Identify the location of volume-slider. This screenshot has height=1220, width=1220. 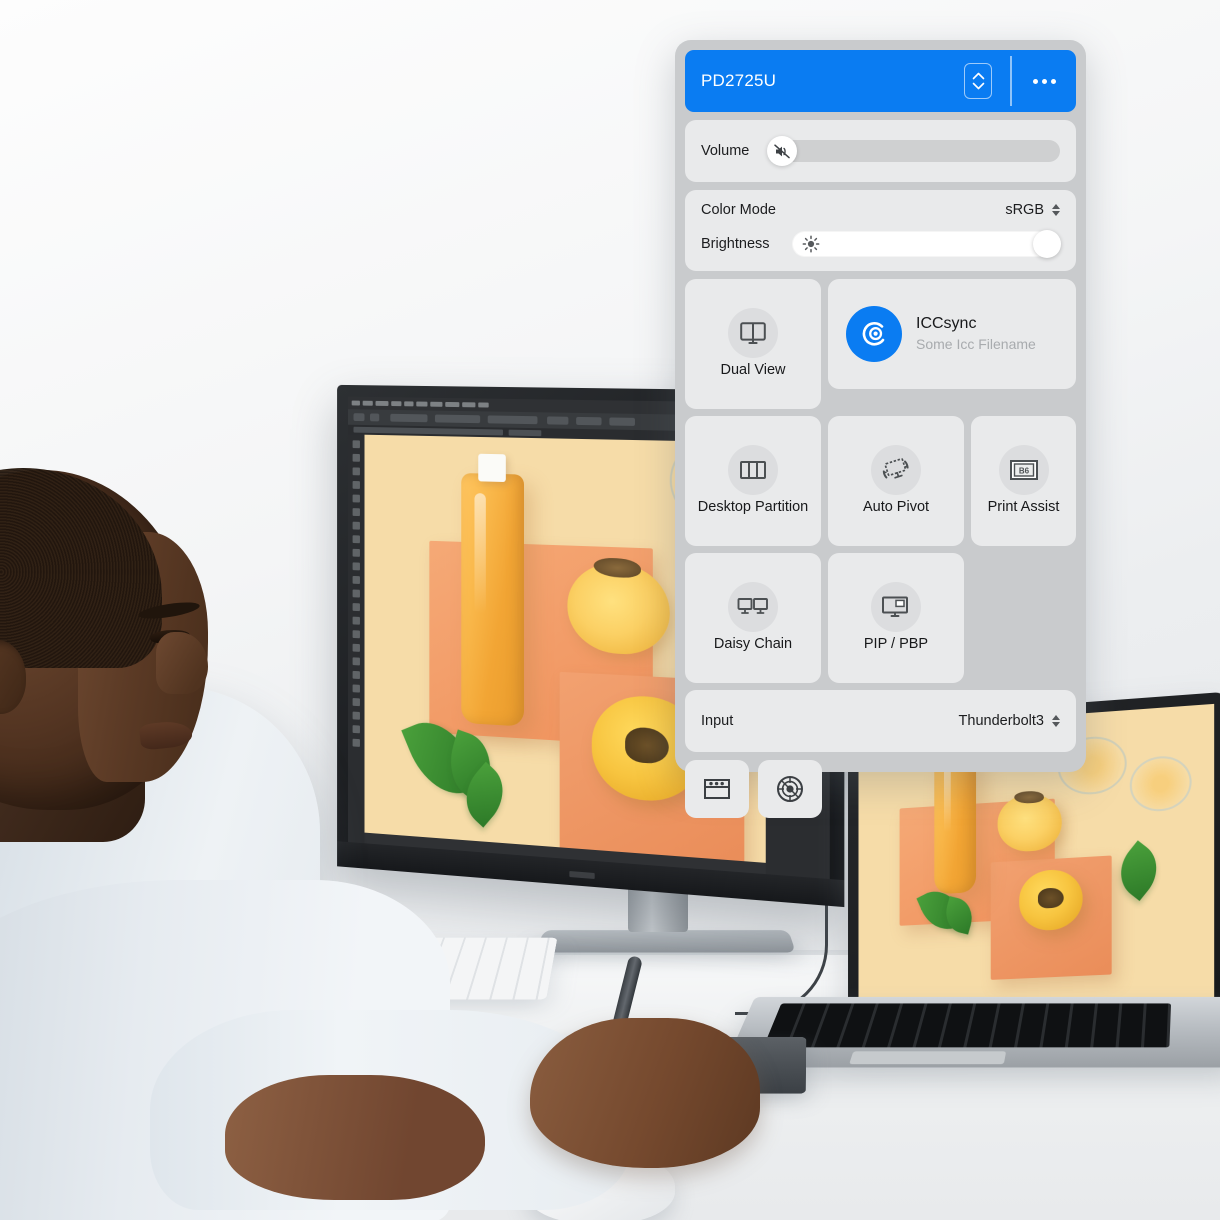
(913, 151).